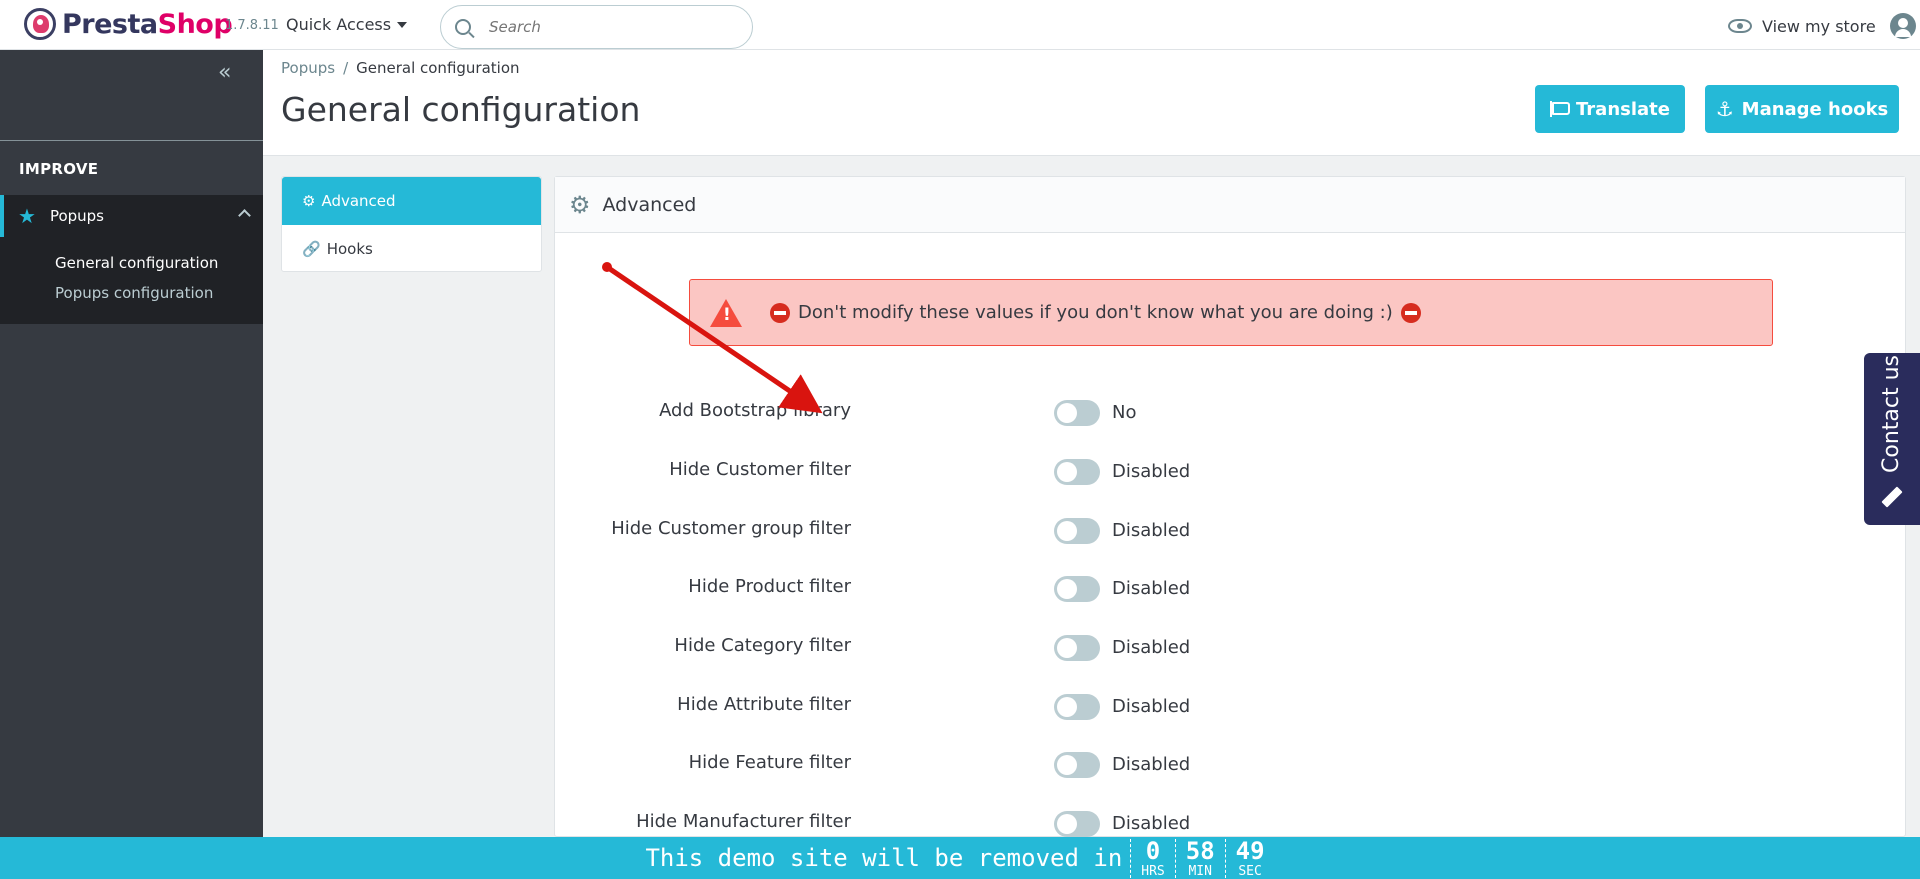  I want to click on field-label: Hide Category filter, so click(762, 645).